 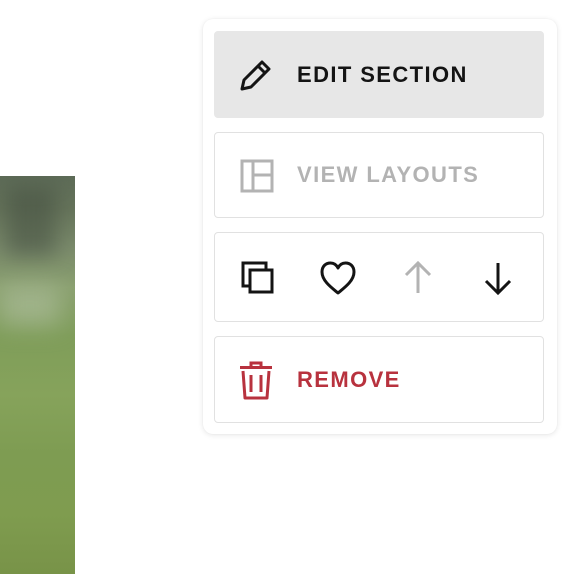 I want to click on duplicate-icon, so click(x=258, y=278).